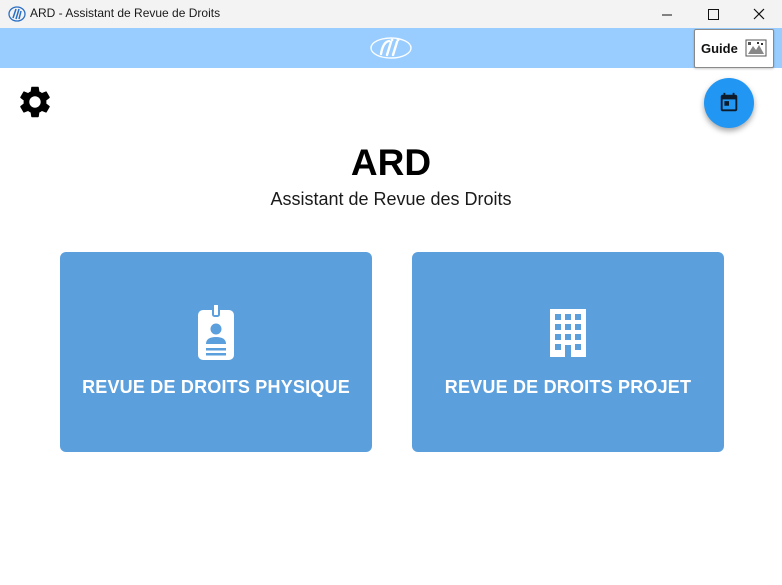 The width and height of the screenshot is (782, 585). I want to click on close-button, so click(759, 14).